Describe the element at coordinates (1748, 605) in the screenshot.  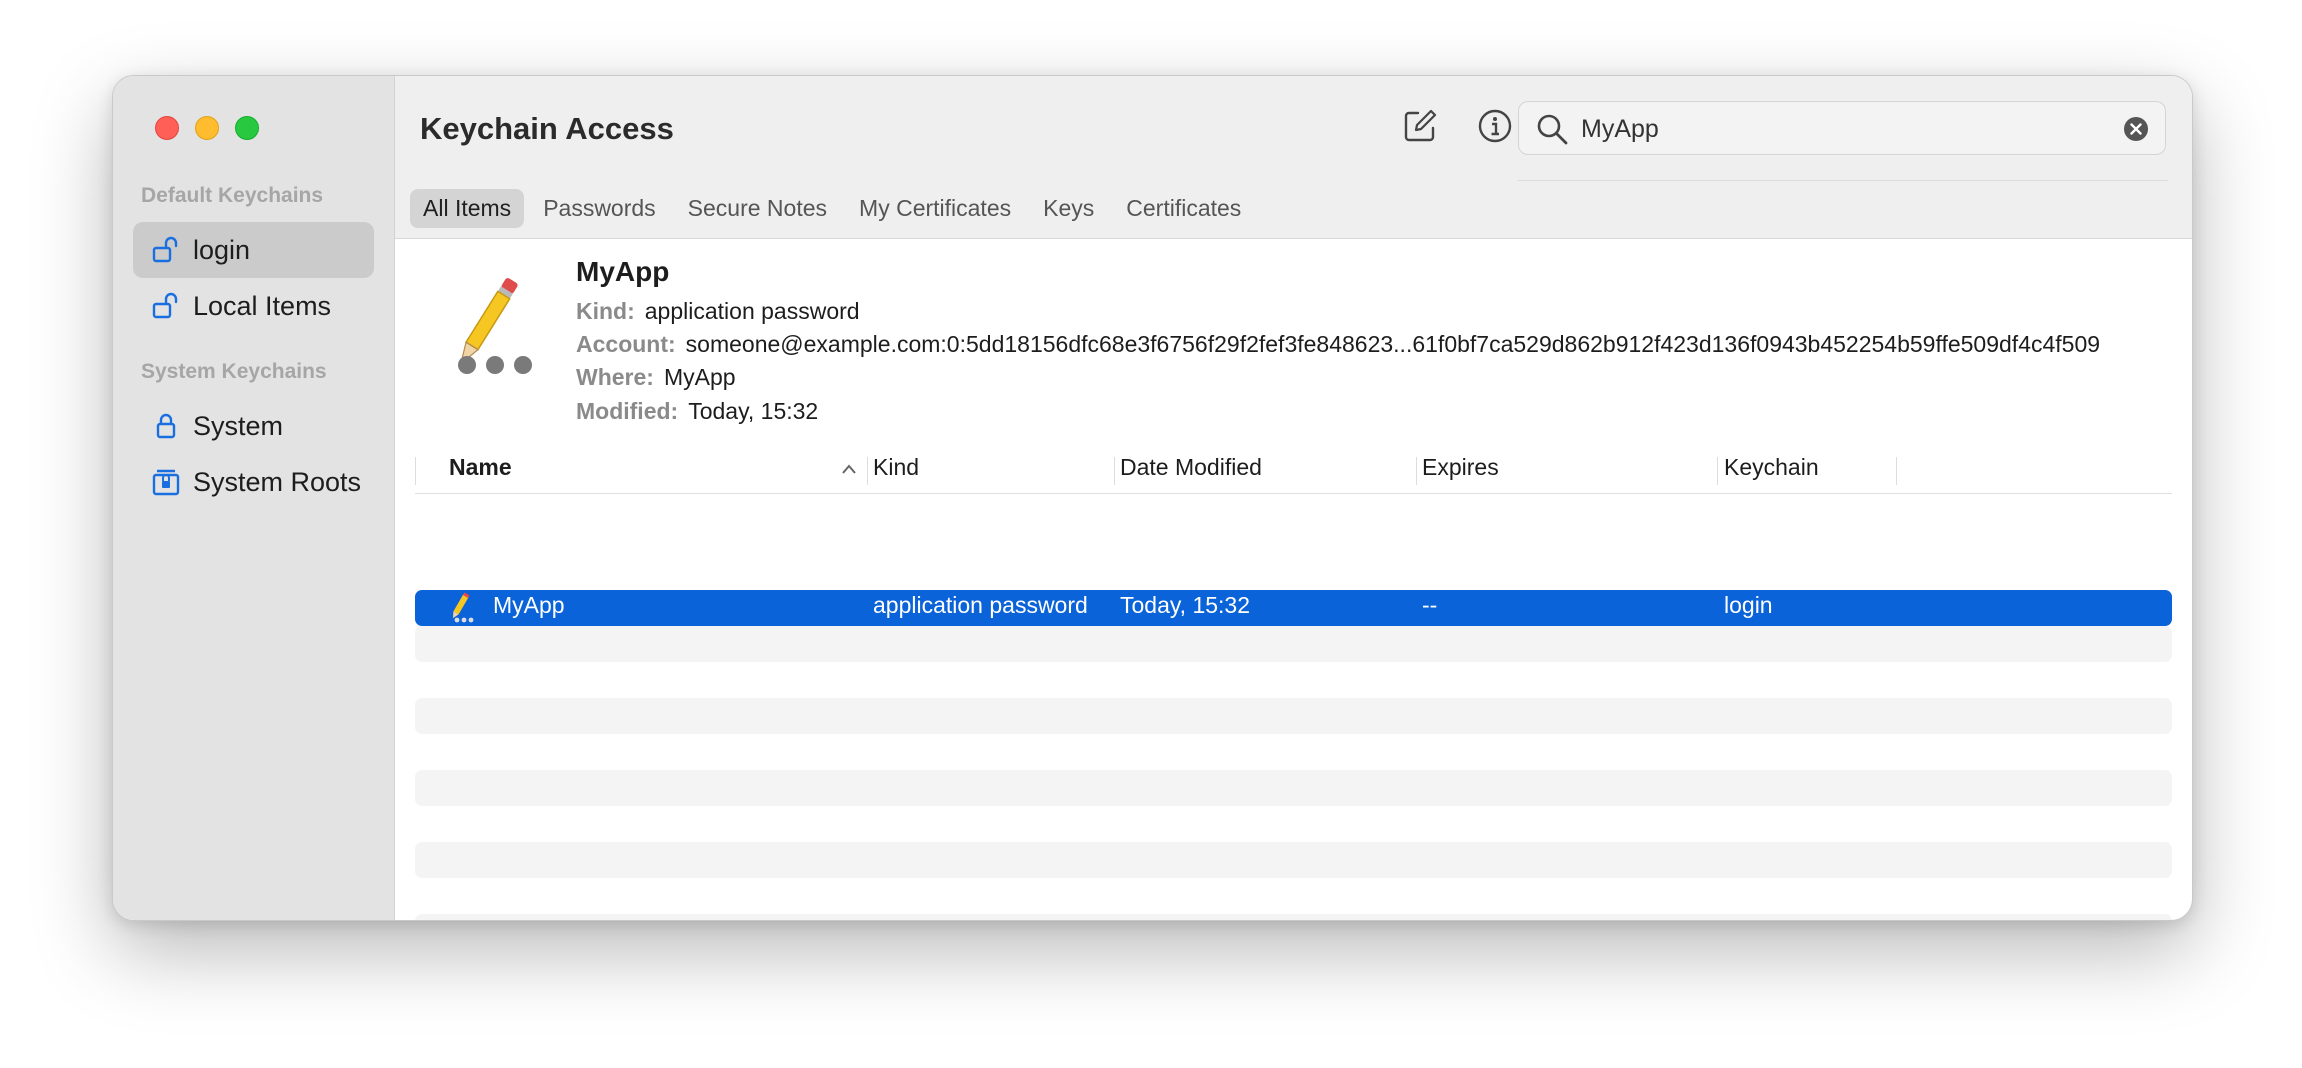
I see `row-keychain: login` at that location.